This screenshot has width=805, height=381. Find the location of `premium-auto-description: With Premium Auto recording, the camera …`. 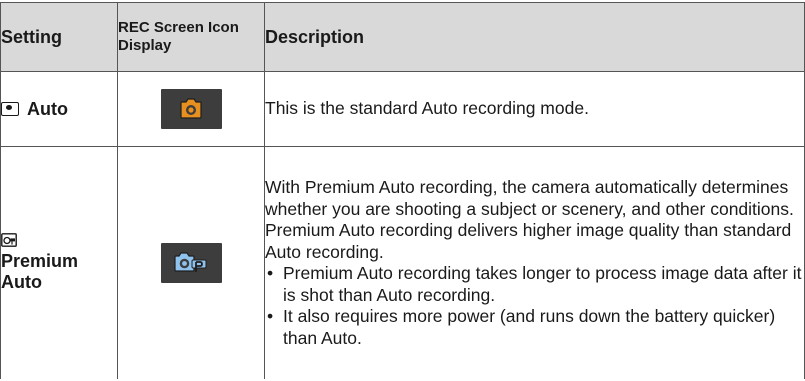

premium-auto-description: With Premium Auto recording, the camera … is located at coordinates (529, 219).